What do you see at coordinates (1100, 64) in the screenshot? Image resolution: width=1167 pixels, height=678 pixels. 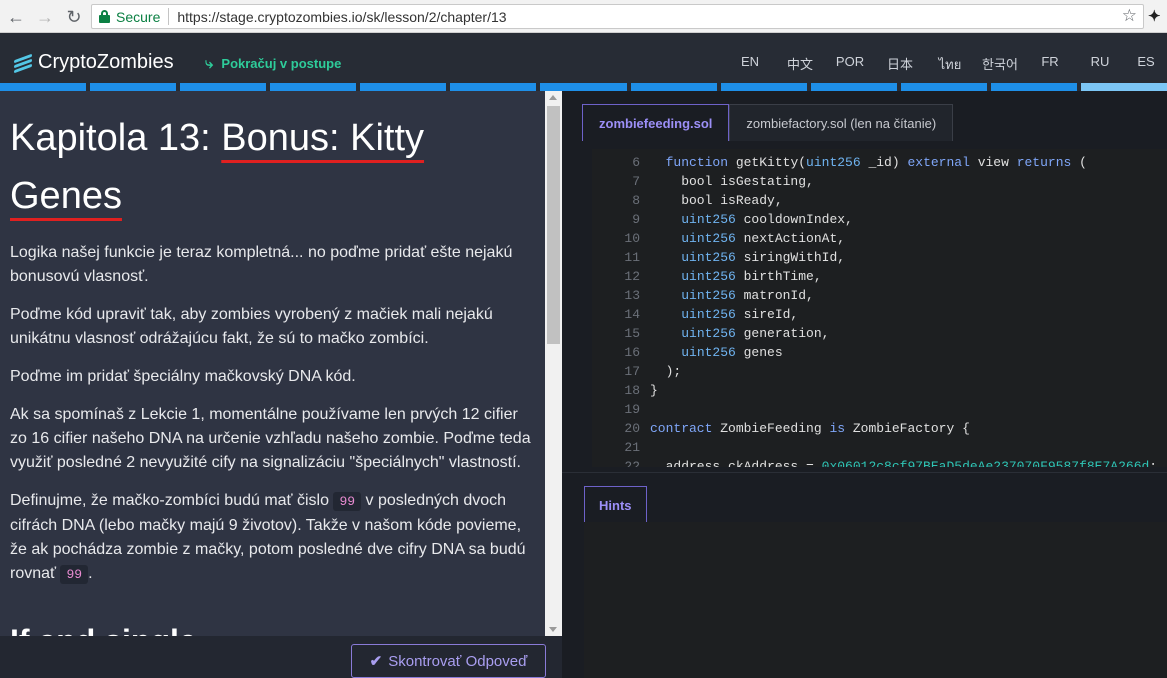 I see `lang-ru: RU` at bounding box center [1100, 64].